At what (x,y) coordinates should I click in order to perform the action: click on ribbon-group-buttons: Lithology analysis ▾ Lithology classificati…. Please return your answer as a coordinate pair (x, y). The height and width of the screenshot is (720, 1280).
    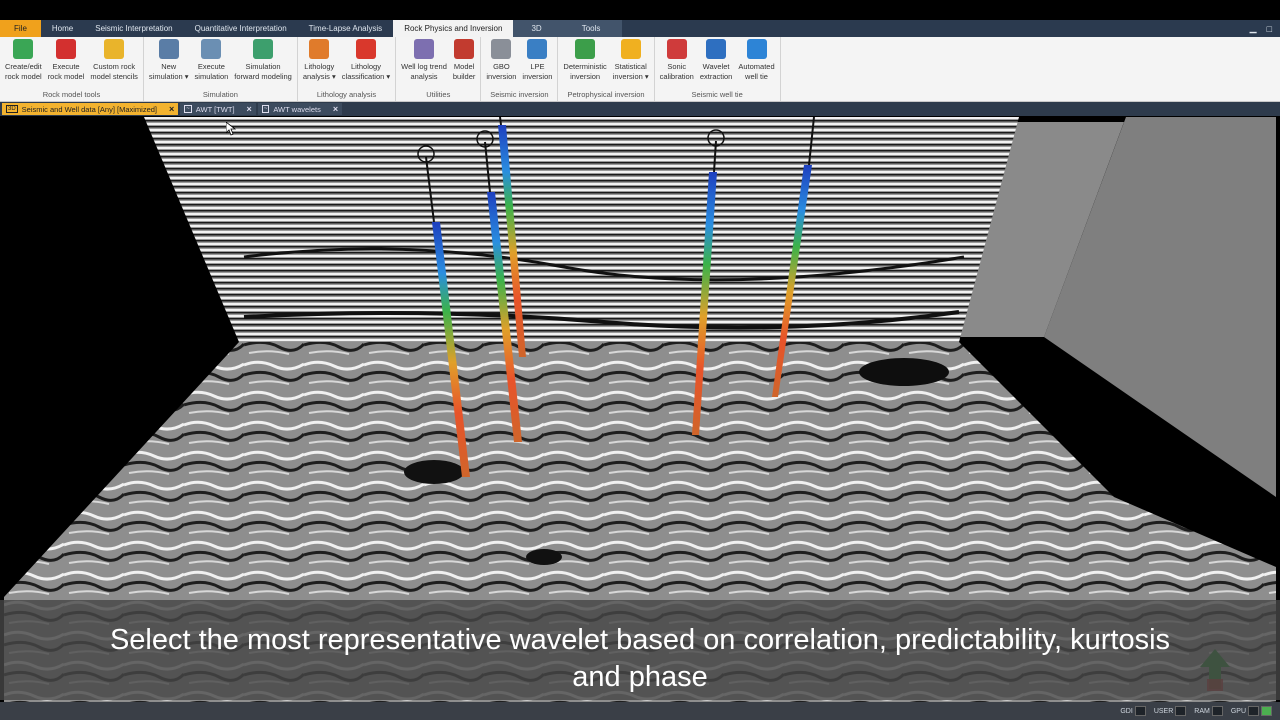
    Looking at the image, I should click on (346, 63).